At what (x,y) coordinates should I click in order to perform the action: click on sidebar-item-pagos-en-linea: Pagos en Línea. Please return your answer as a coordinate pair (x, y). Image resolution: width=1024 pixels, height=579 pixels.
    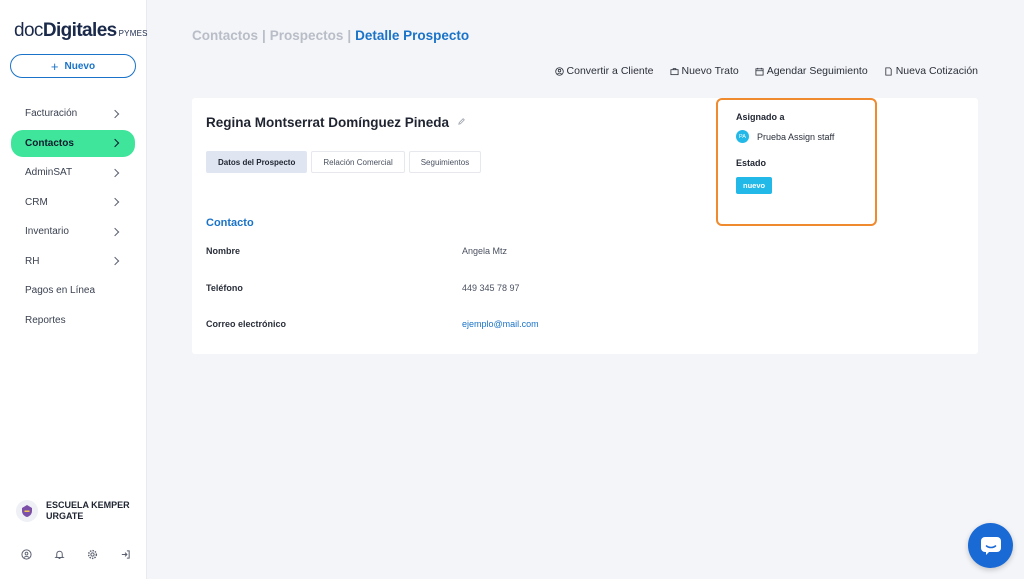
    Looking at the image, I should click on (73, 290).